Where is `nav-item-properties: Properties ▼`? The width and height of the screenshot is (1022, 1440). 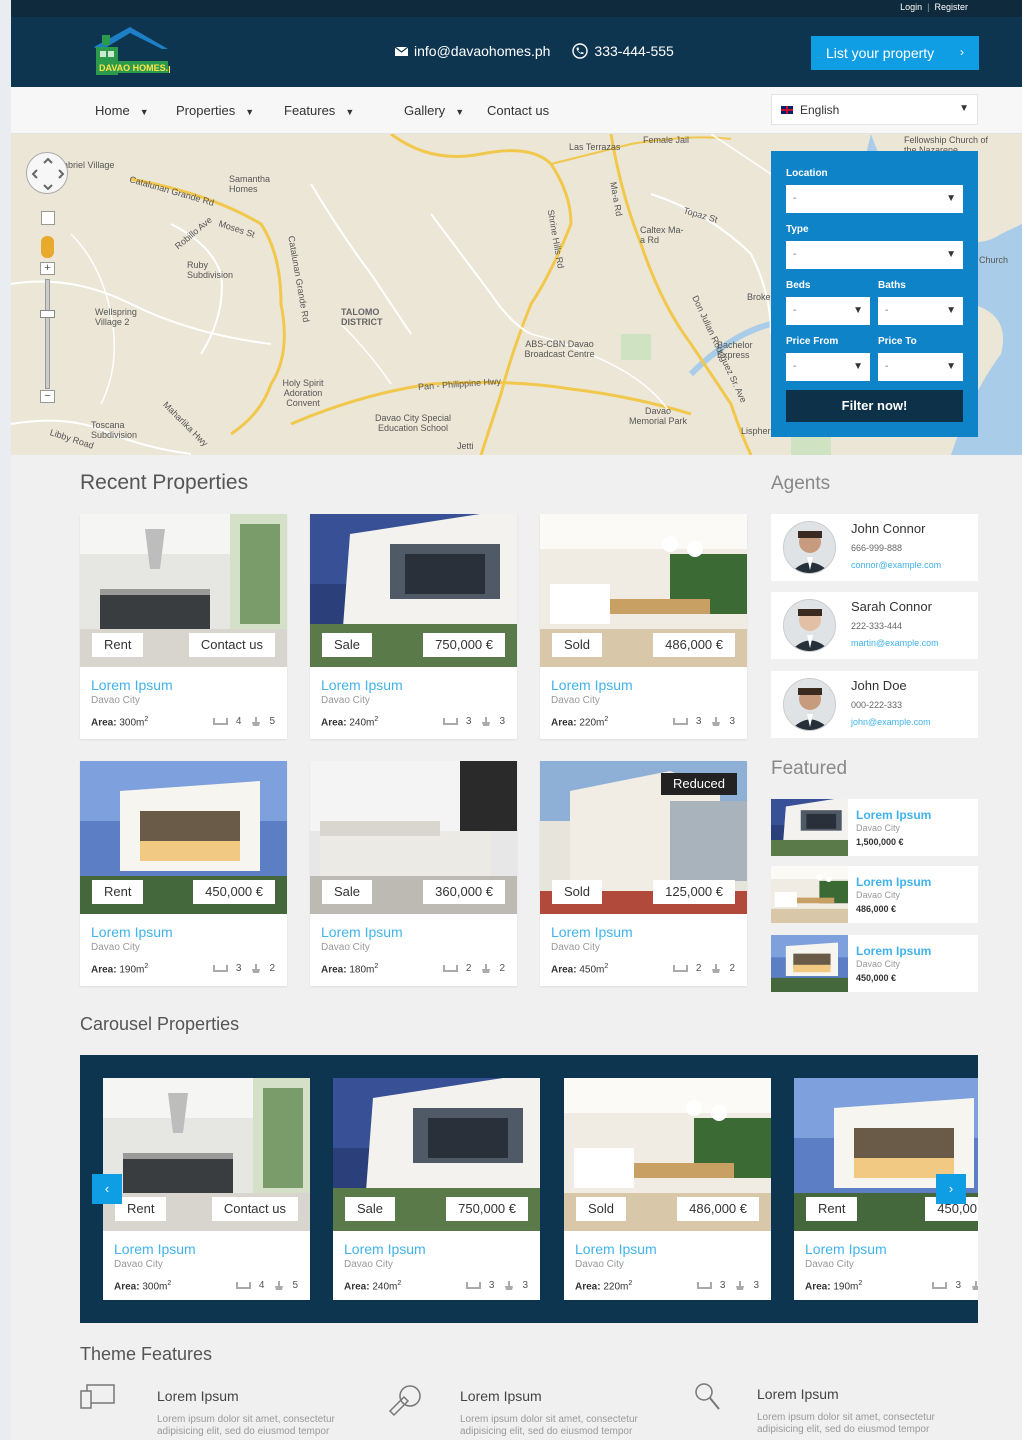
nav-item-properties: Properties ▼ is located at coordinates (215, 110).